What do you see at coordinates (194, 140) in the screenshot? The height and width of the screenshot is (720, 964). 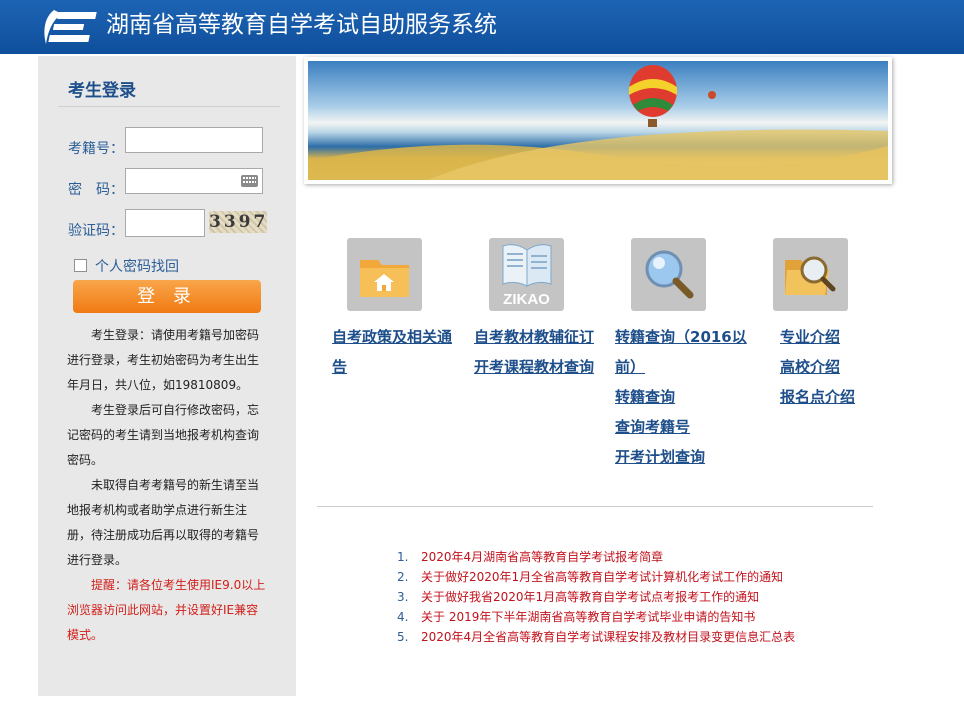 I see `exam-id-input` at bounding box center [194, 140].